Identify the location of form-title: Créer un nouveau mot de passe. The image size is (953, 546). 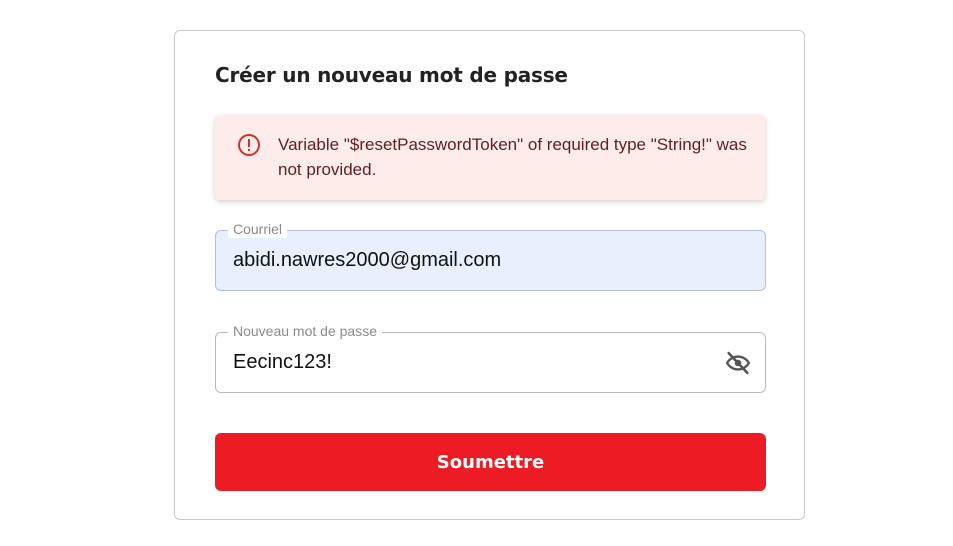
(391, 75).